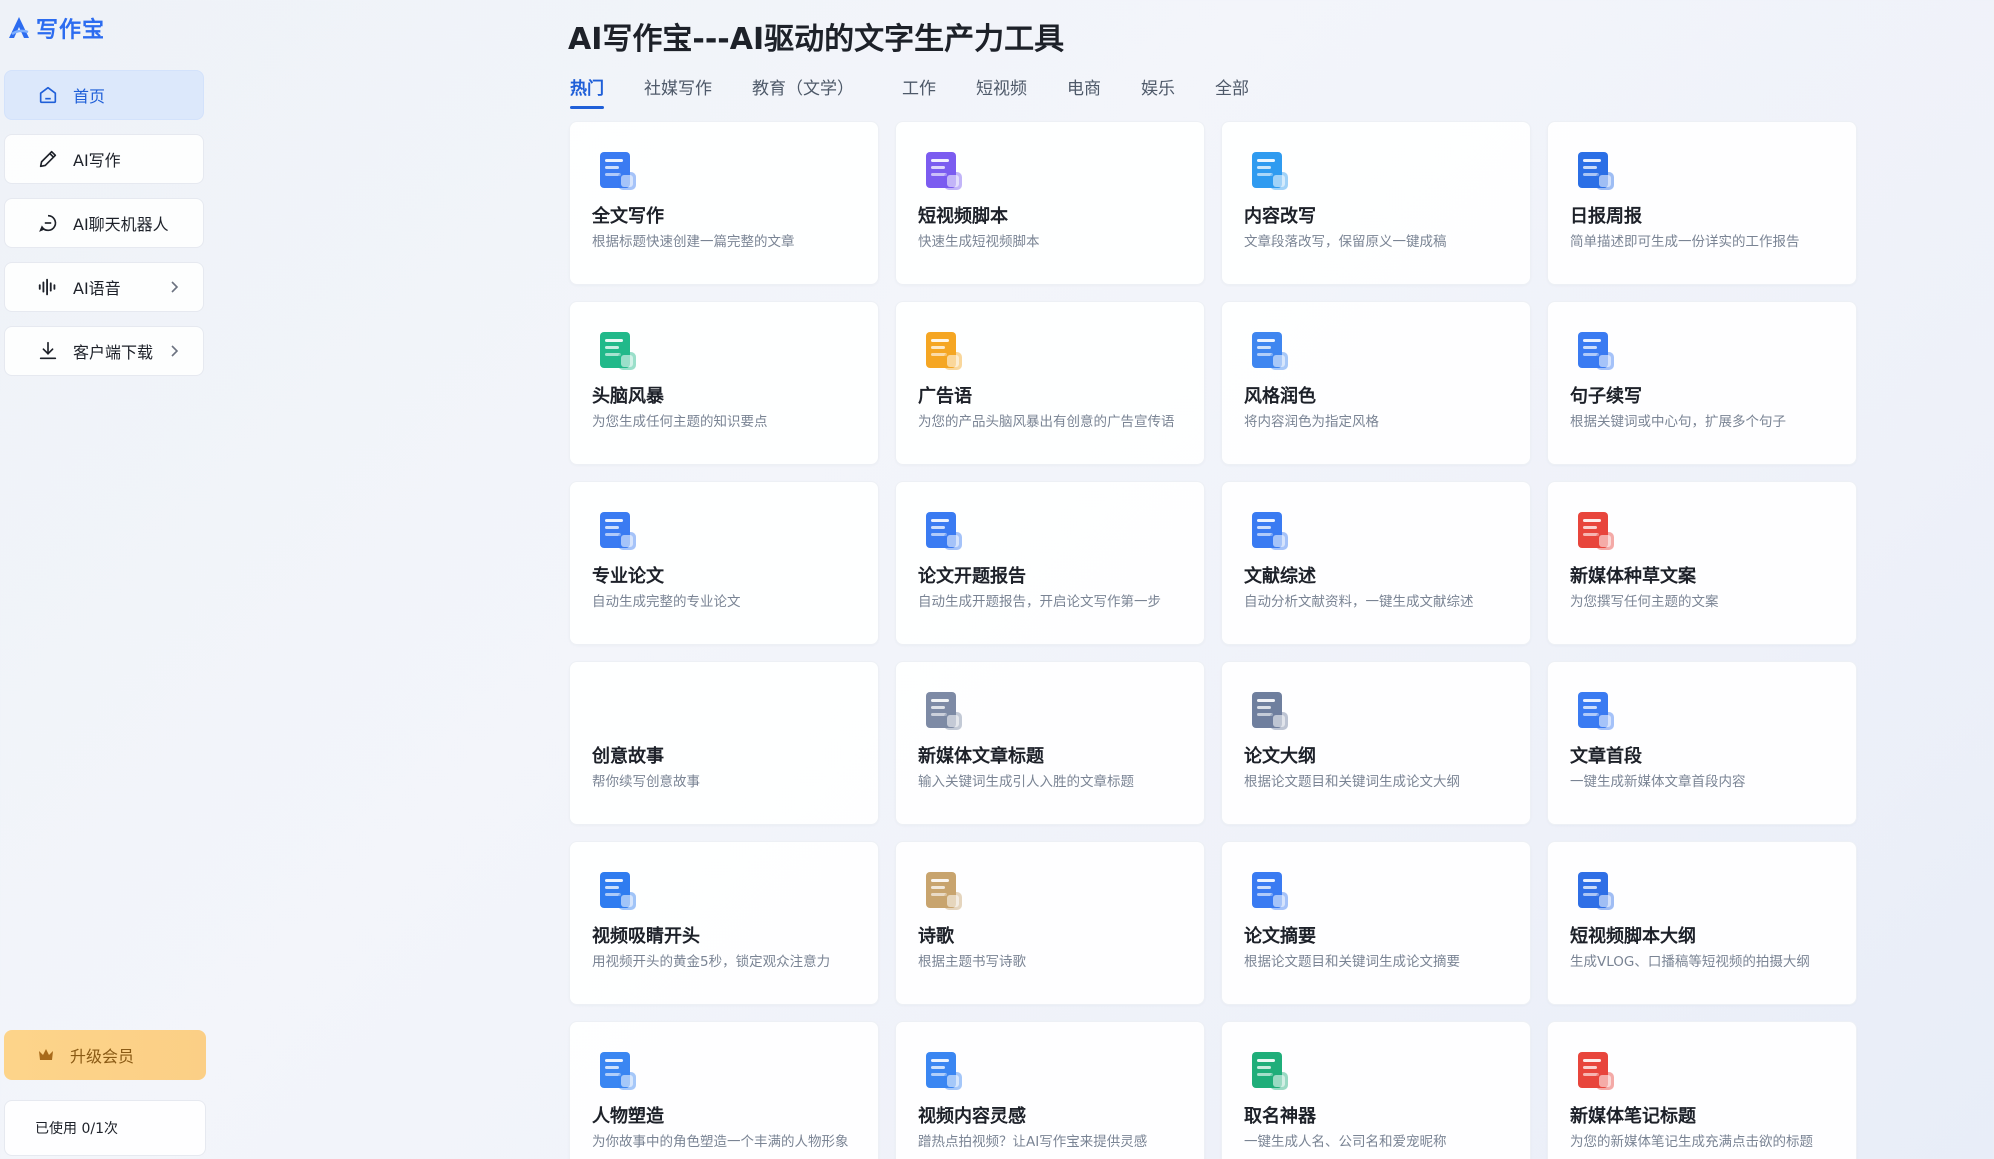 The width and height of the screenshot is (1994, 1159). I want to click on sidebar-item-ai-writing: AI写作, so click(104, 159).